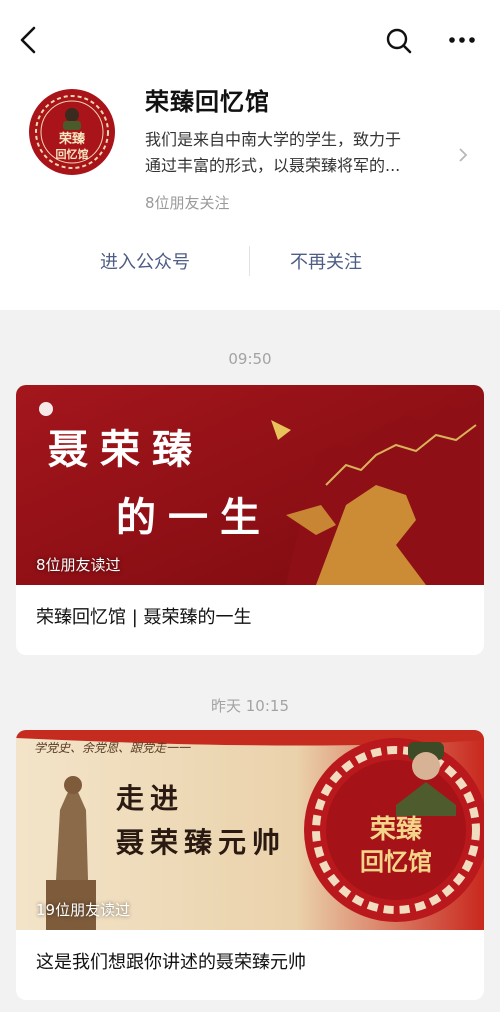  Describe the element at coordinates (187, 203) in the screenshot. I see `followers-count: 8位朋友关注` at that location.